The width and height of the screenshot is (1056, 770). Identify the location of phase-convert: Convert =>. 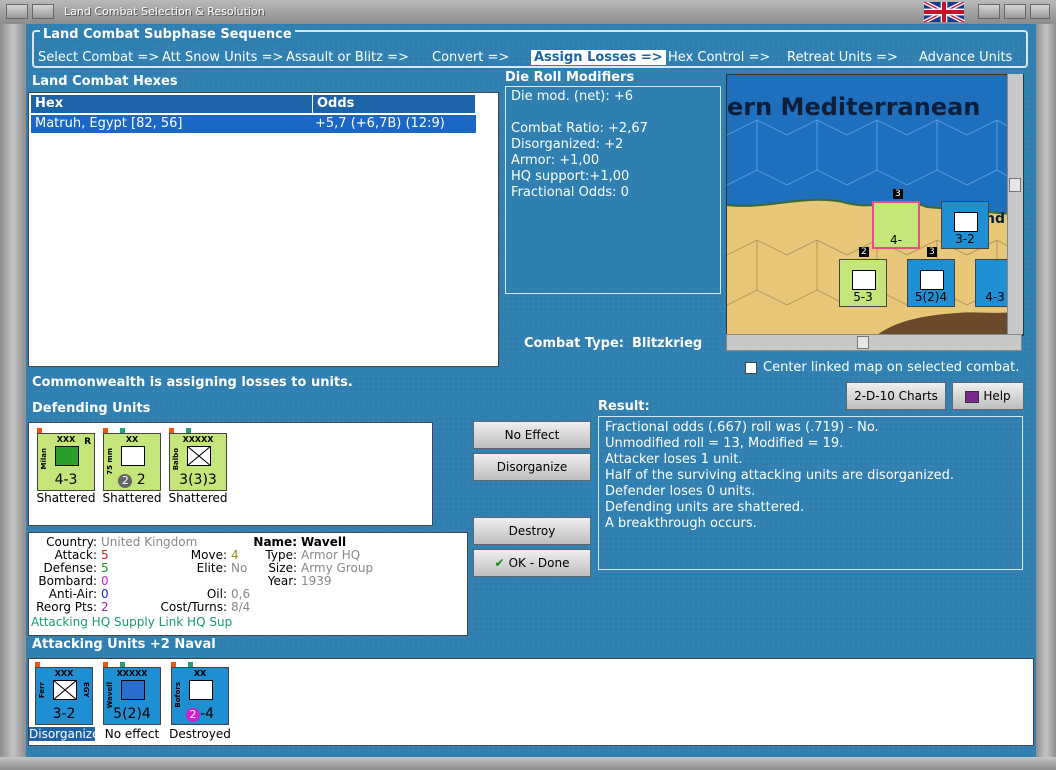
(470, 57).